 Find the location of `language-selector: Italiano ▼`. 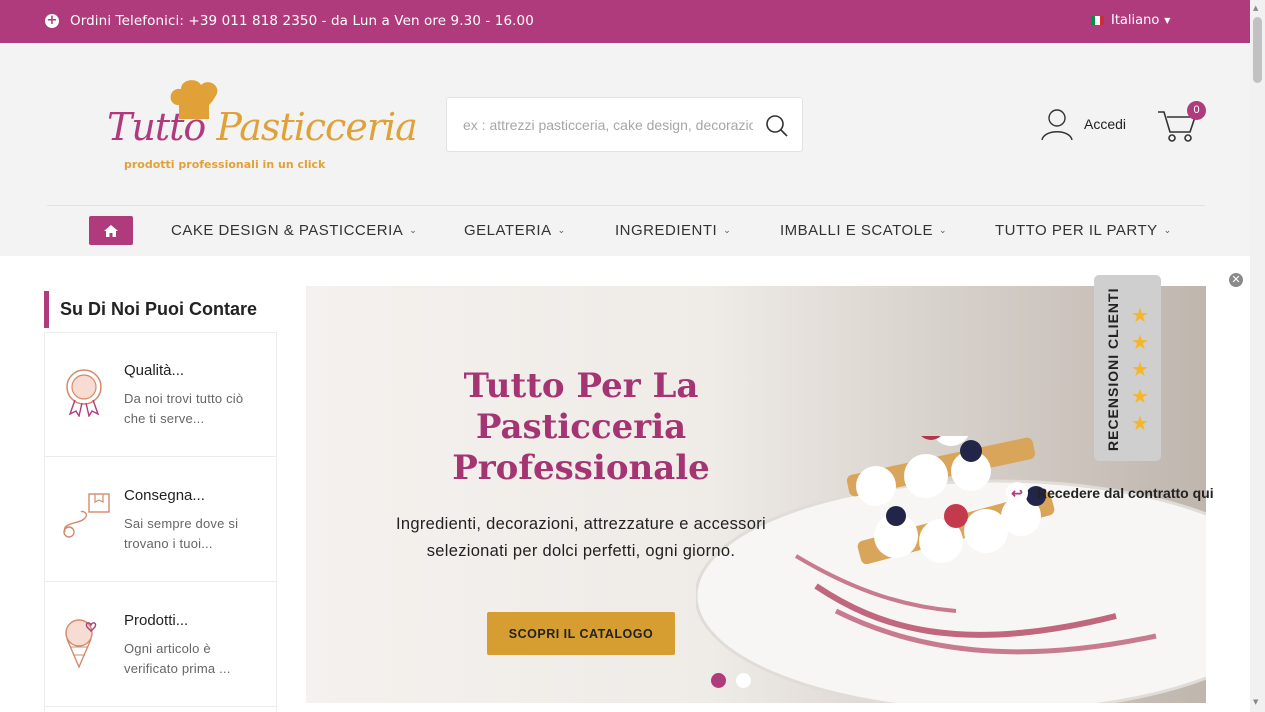

language-selector: Italiano ▼ is located at coordinates (1130, 20).